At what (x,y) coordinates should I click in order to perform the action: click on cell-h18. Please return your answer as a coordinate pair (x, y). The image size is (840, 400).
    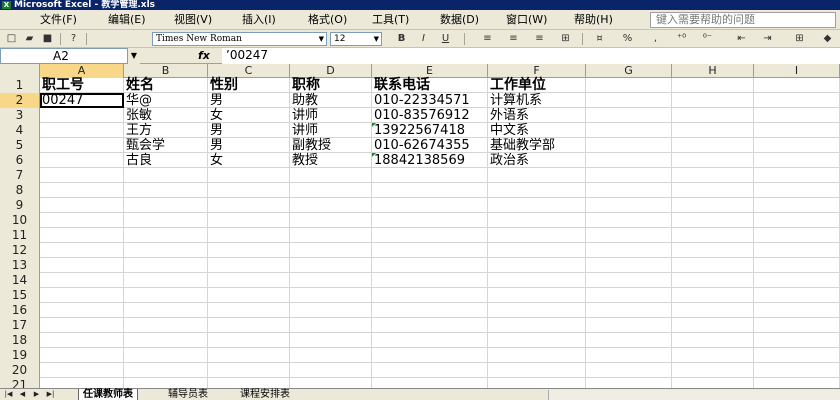
    Looking at the image, I should click on (713, 340).